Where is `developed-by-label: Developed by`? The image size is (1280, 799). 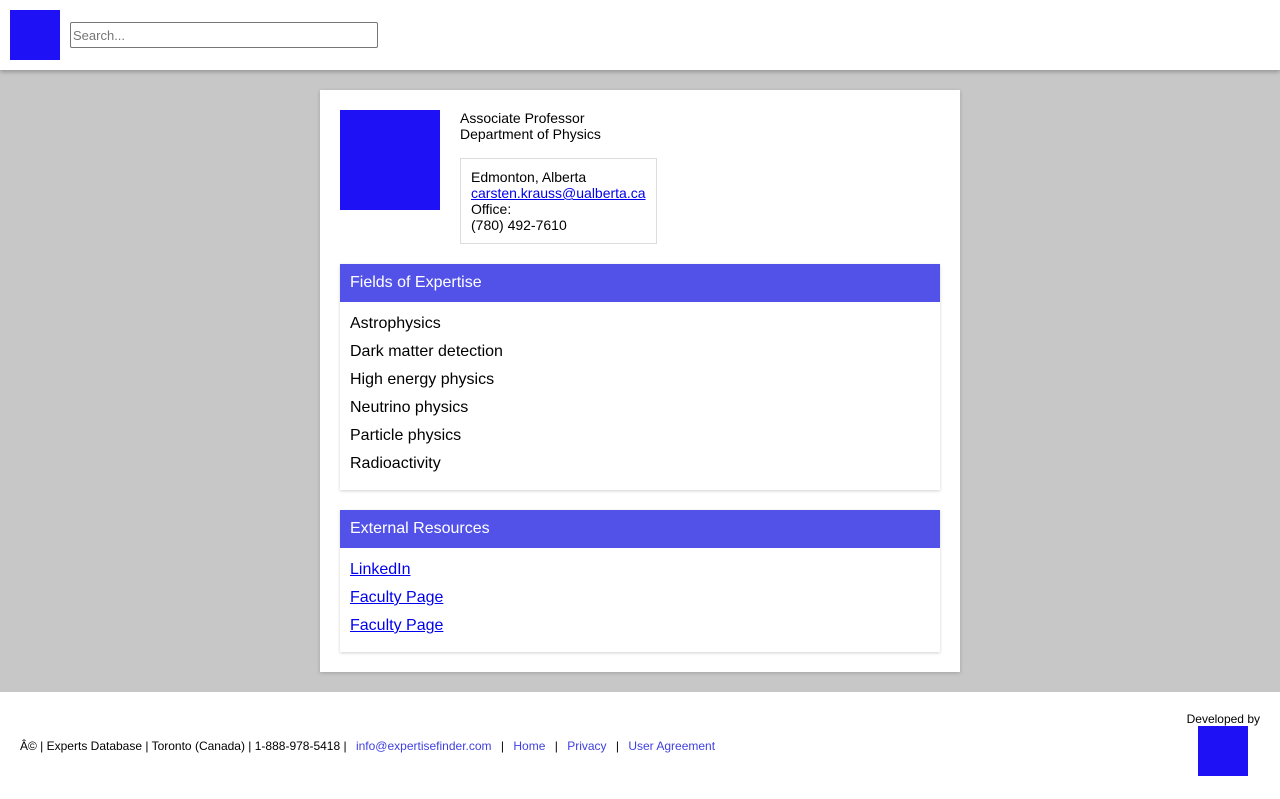 developed-by-label: Developed by is located at coordinates (1223, 719).